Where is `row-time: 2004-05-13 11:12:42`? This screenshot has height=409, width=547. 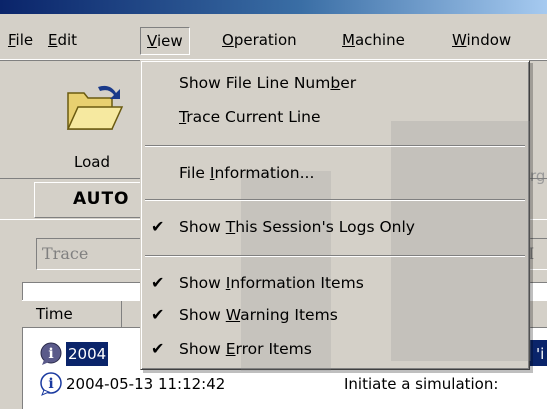 row-time: 2004-05-13 11:12:42 is located at coordinates (146, 384).